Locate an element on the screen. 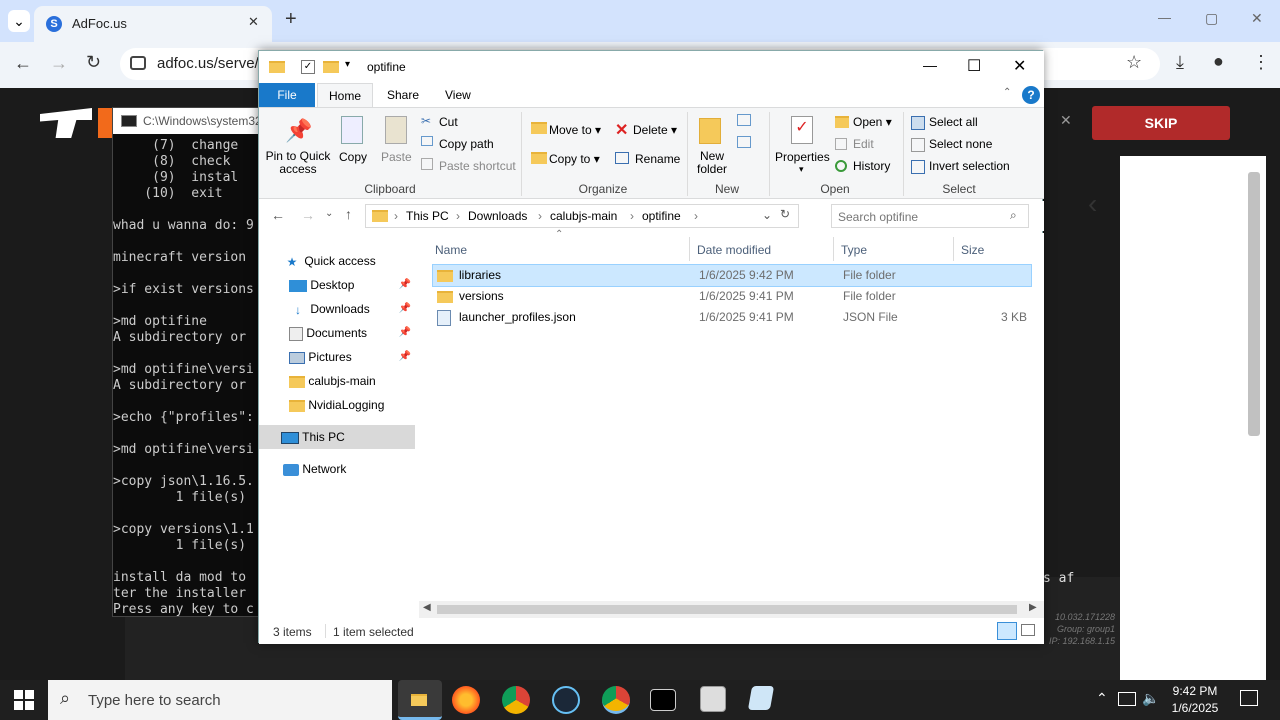 This screenshot has width=1280, height=720. cut-button: Cut is located at coordinates (448, 122).